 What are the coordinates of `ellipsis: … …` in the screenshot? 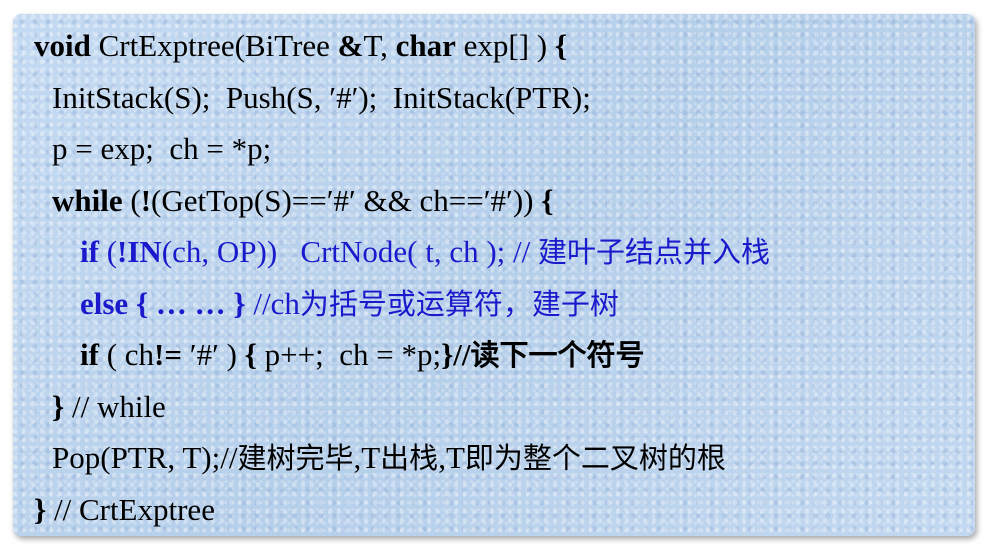 It's located at (190, 303).